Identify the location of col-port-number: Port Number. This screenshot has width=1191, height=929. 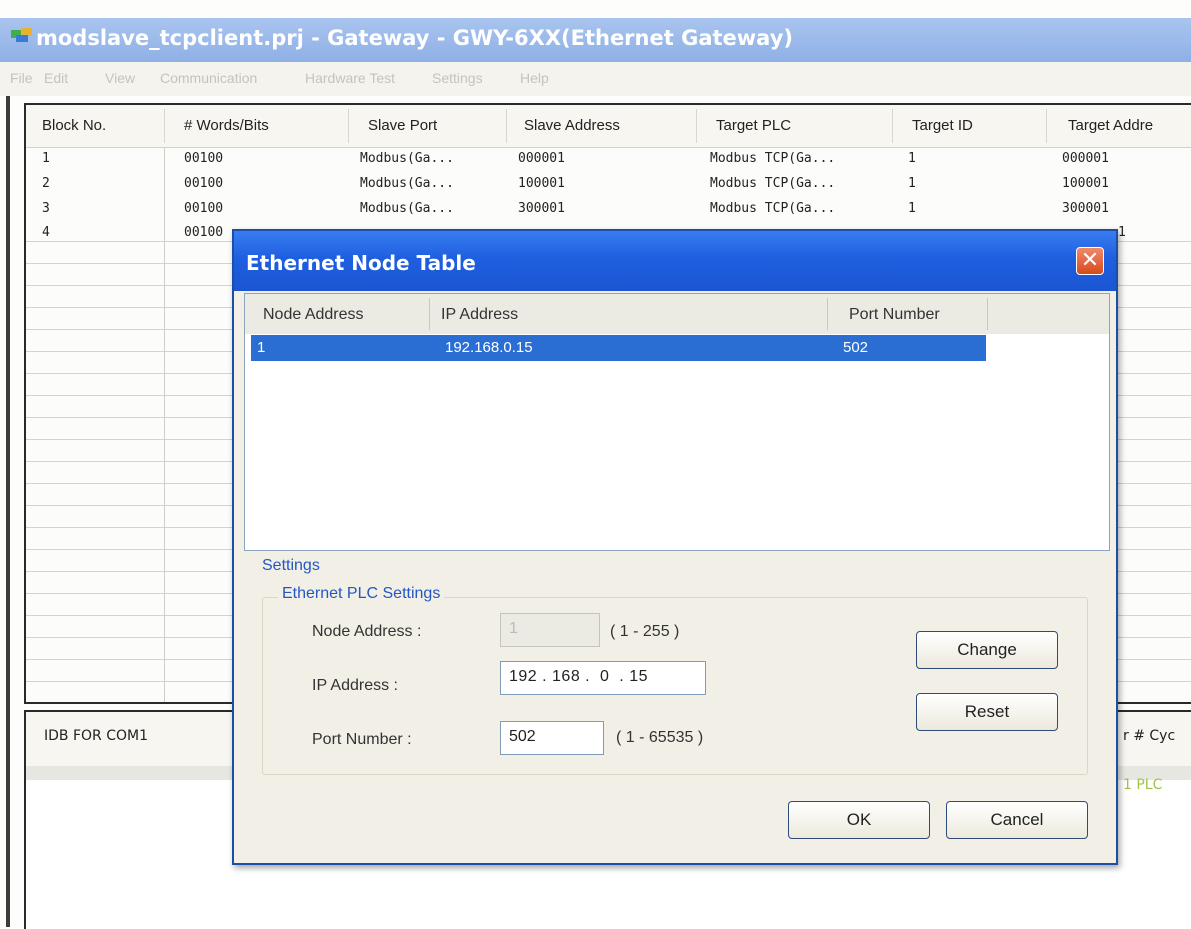
(894, 315).